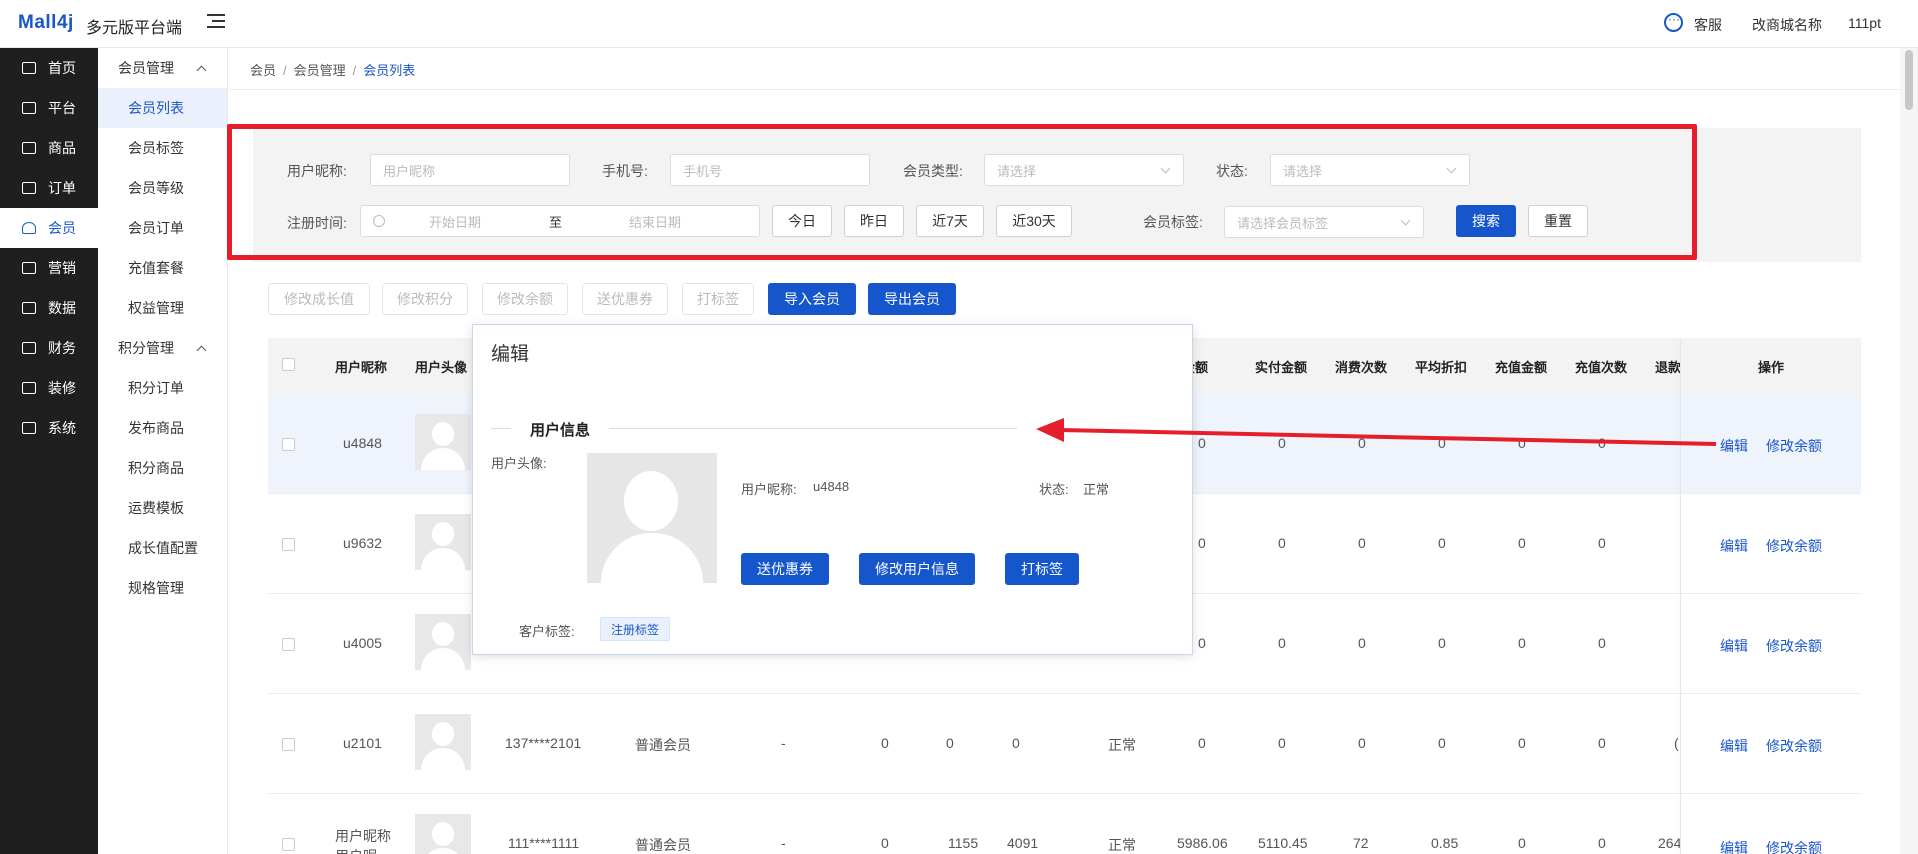  What do you see at coordinates (1388, 437) in the screenshot?
I see `annotation-arrow-line` at bounding box center [1388, 437].